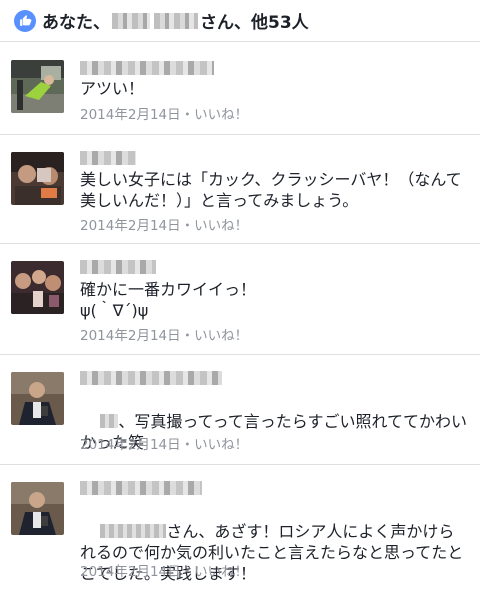 The image size is (480, 605). What do you see at coordinates (25, 20) in the screenshot?
I see `thumbs-up-icon` at bounding box center [25, 20].